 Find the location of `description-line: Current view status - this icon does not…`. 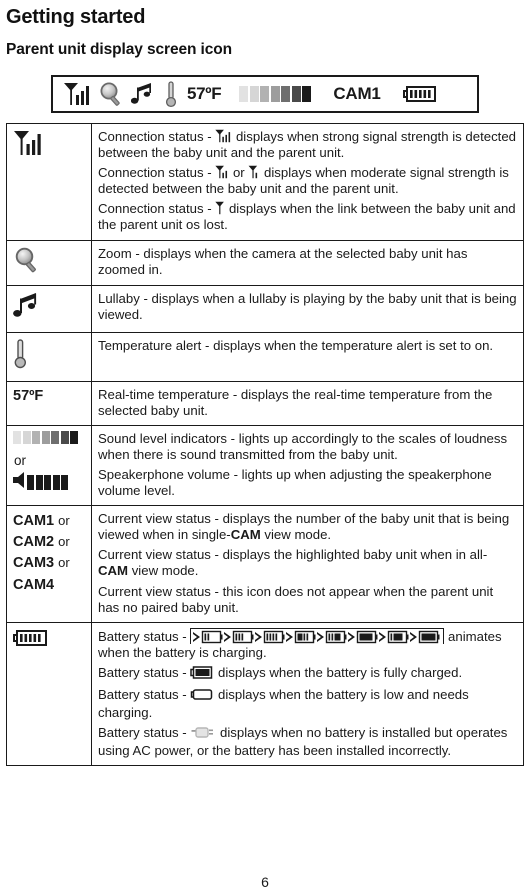

description-line: Current view status - this icon does not… is located at coordinates (296, 599).